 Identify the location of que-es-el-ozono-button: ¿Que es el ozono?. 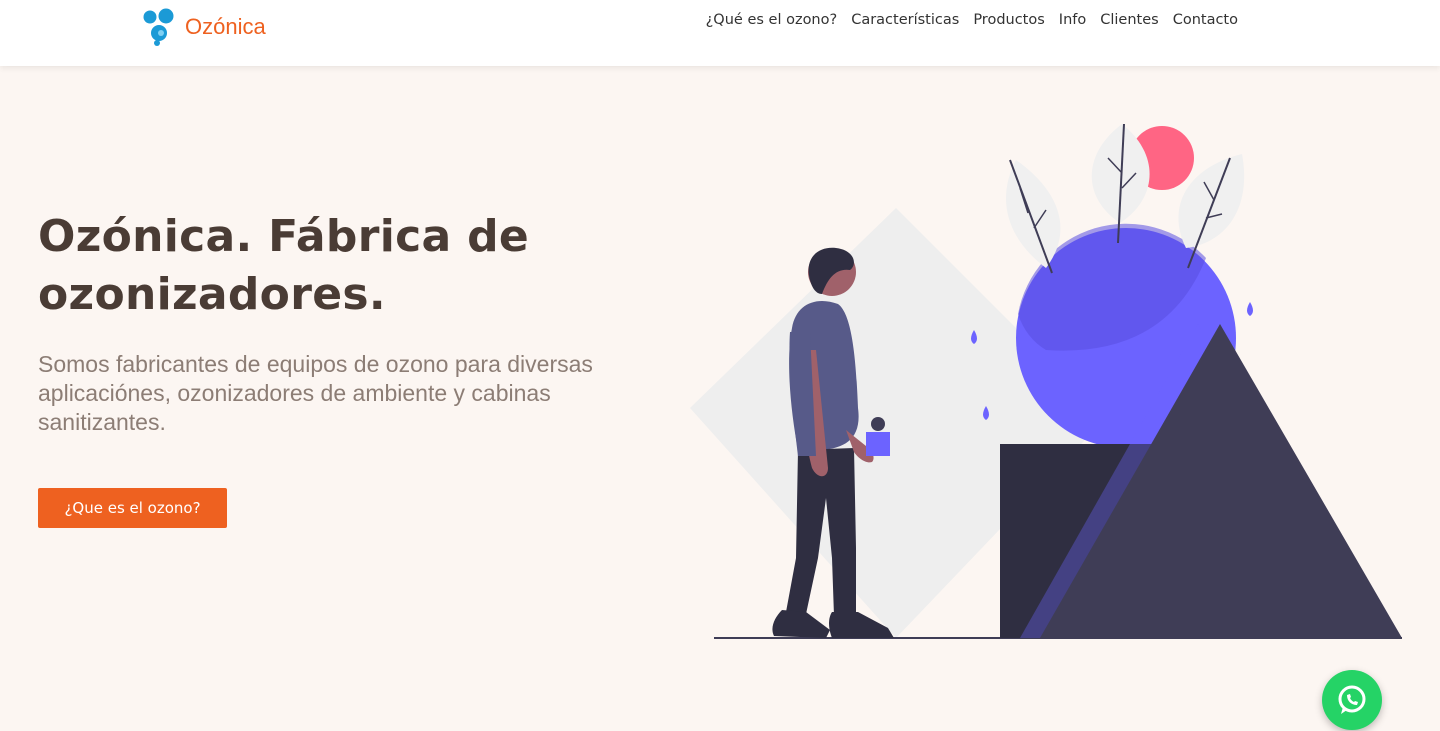
(132, 508).